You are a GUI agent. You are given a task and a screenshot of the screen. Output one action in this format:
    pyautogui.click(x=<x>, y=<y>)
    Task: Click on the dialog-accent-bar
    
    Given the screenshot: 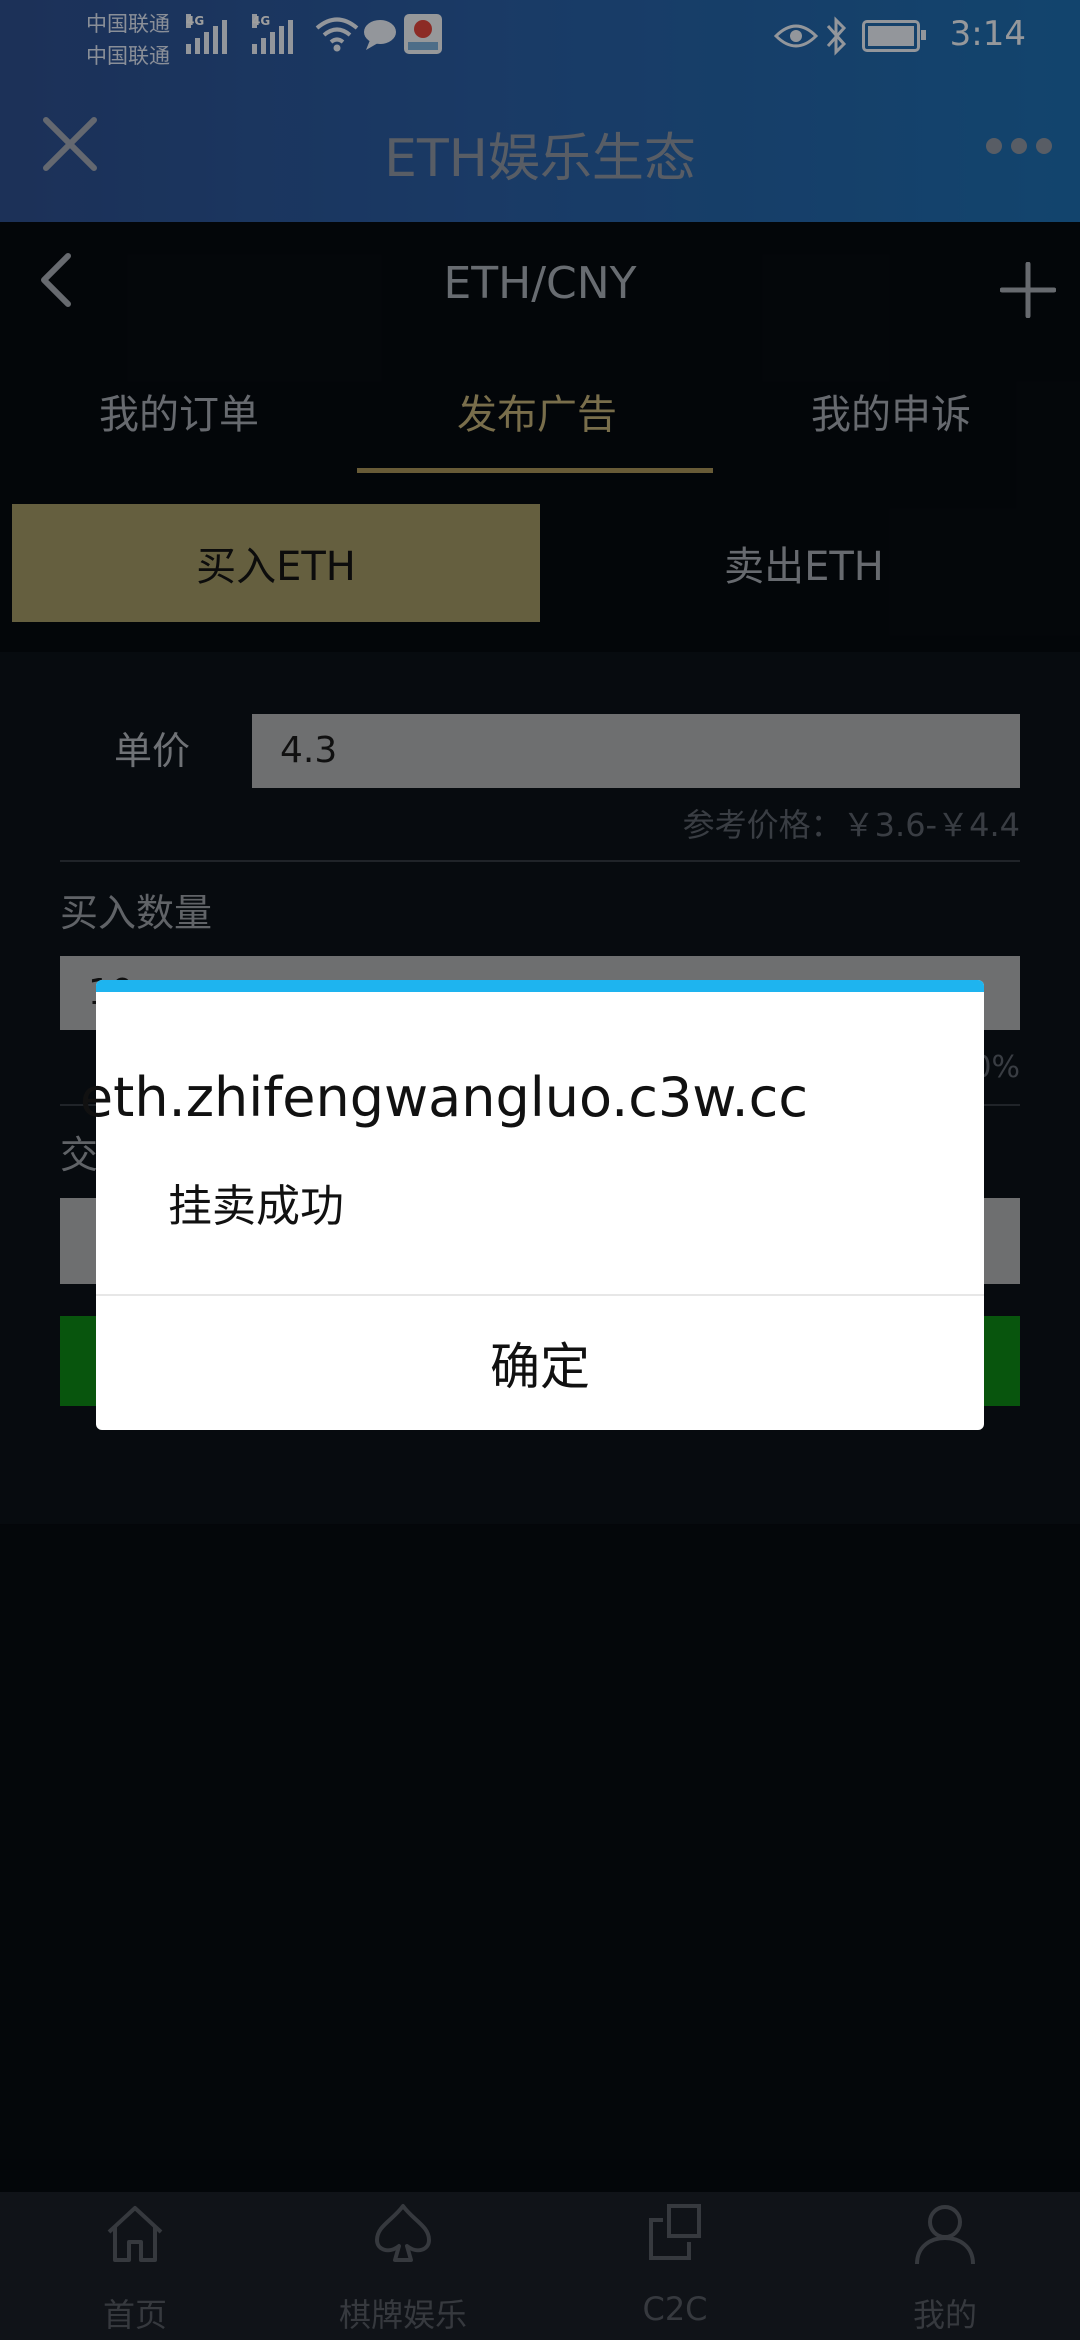 What is the action you would take?
    pyautogui.click(x=540, y=986)
    